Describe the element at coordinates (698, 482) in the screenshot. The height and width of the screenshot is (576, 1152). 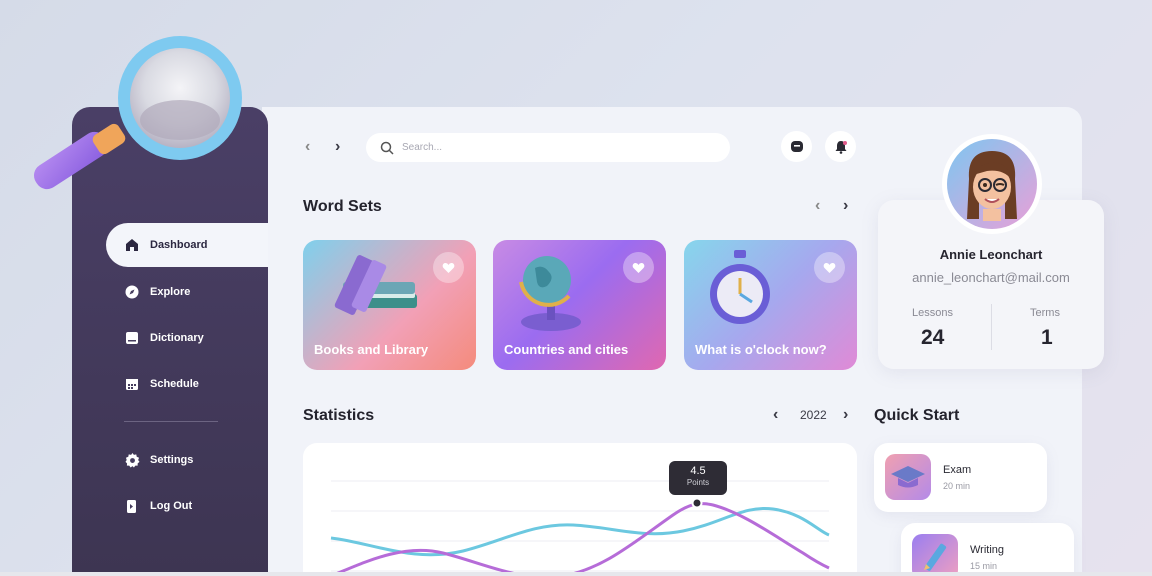
I see `tooltip-label: Points` at that location.